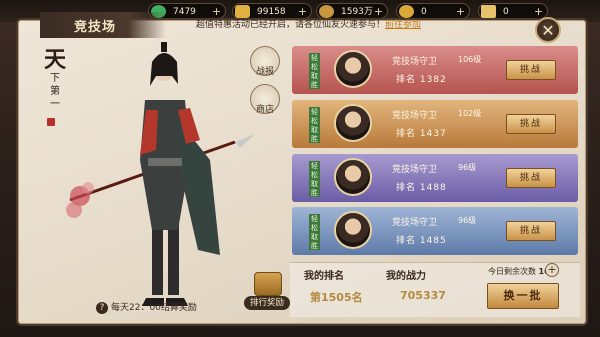  I want to click on opponent-card: 轻松取胜 竞技场守卫 96级 排名 1488 挑战, so click(435, 178).